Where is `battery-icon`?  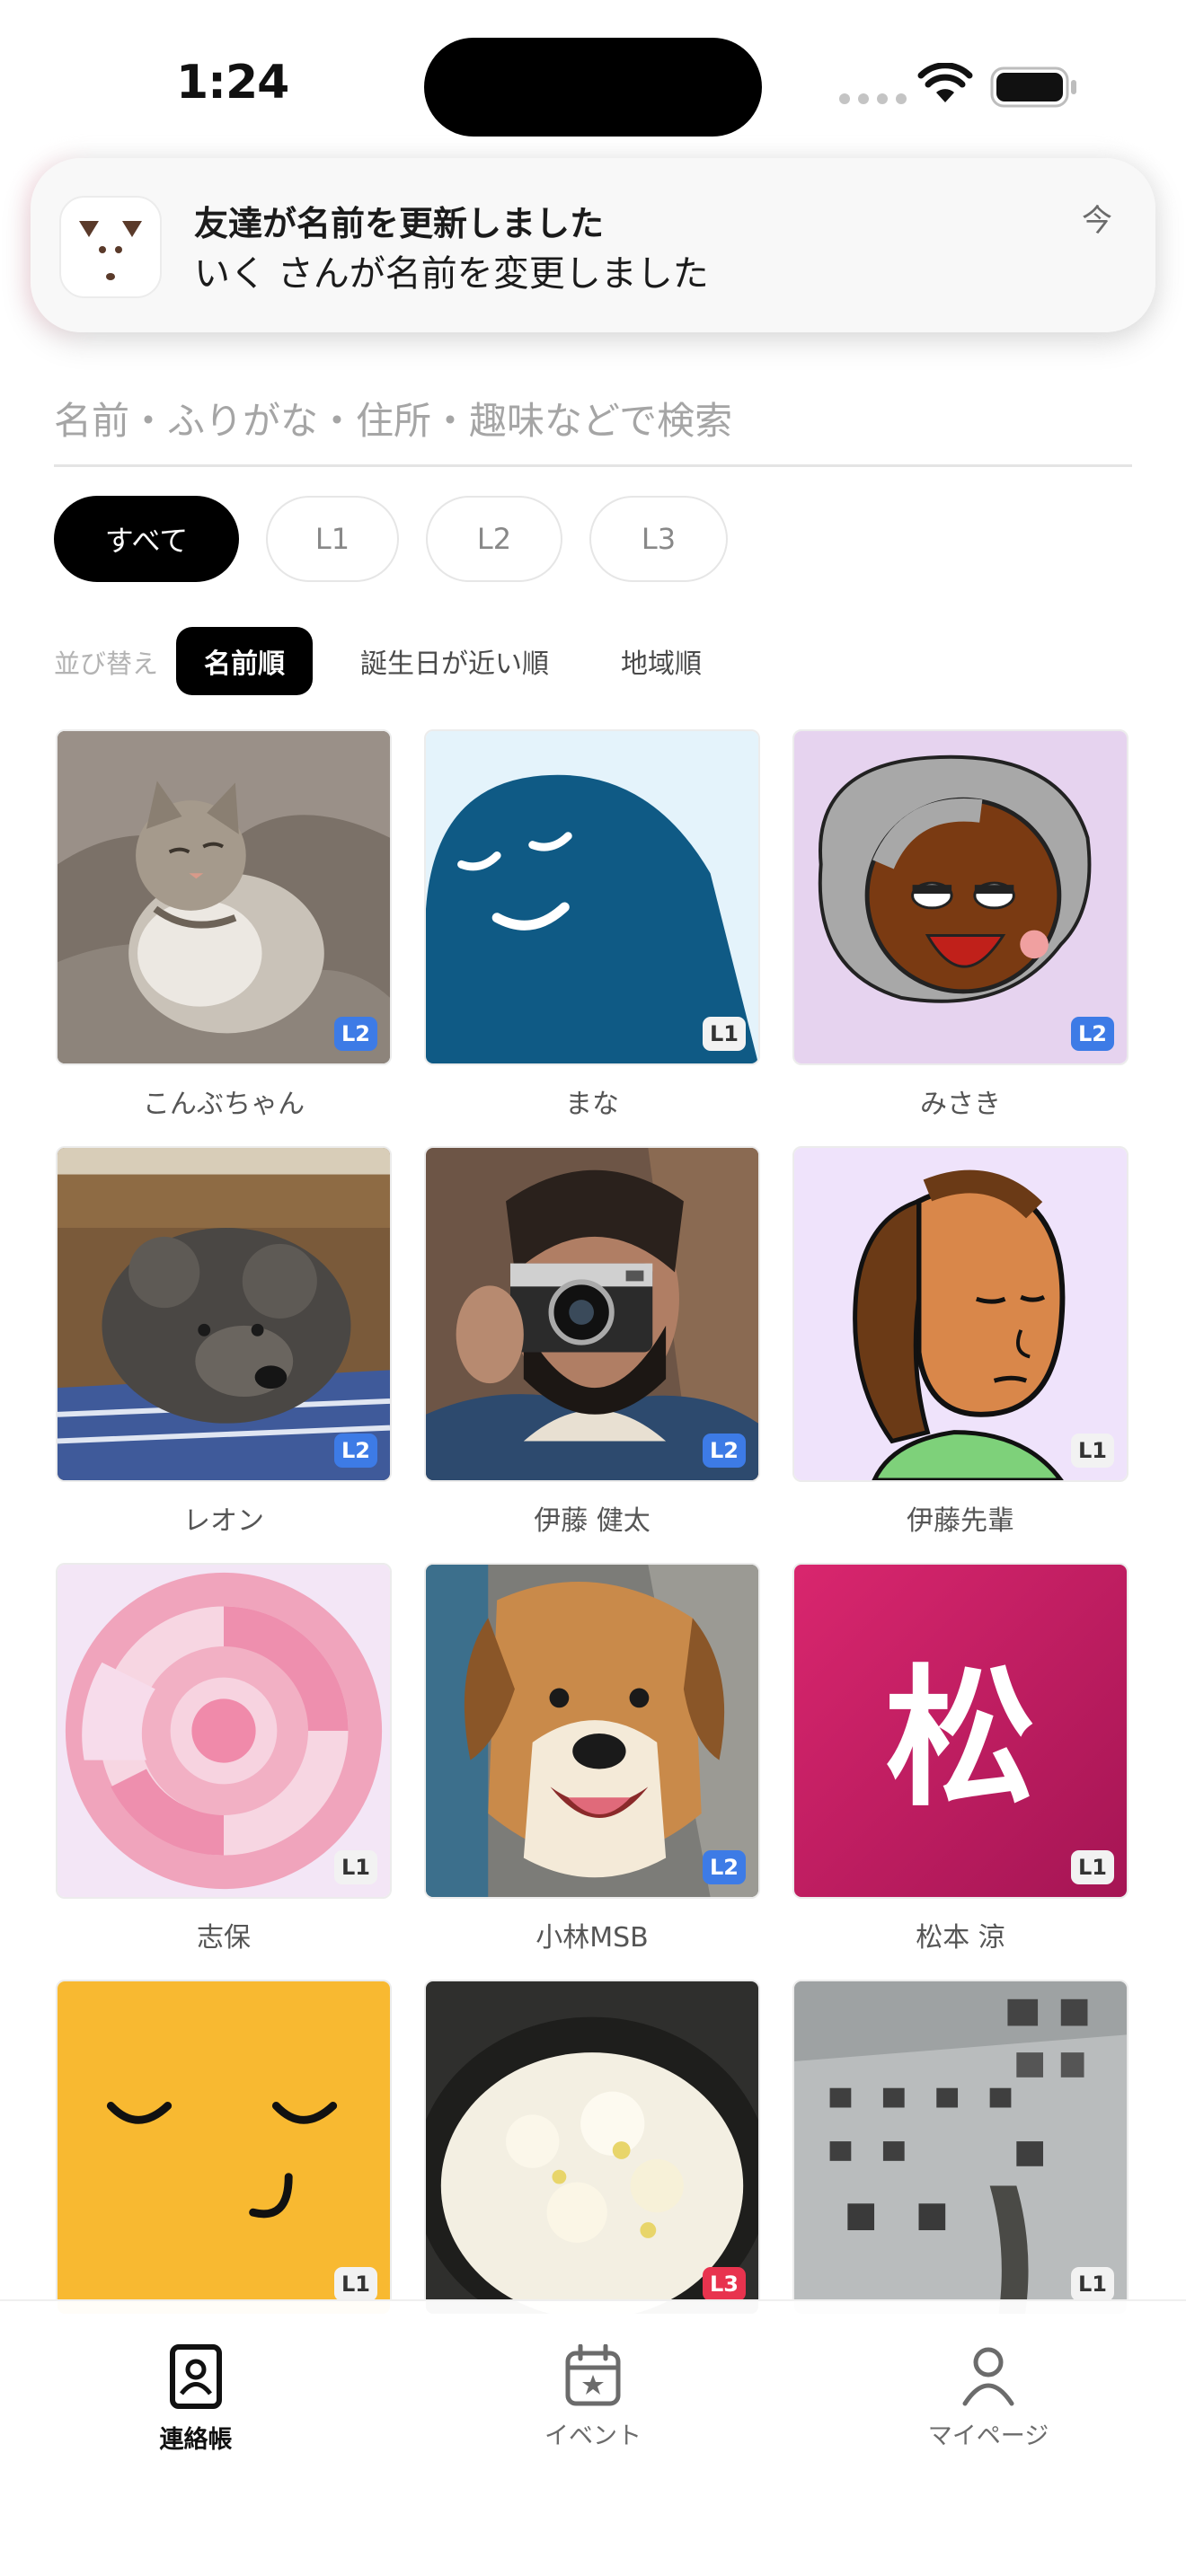 battery-icon is located at coordinates (1033, 87).